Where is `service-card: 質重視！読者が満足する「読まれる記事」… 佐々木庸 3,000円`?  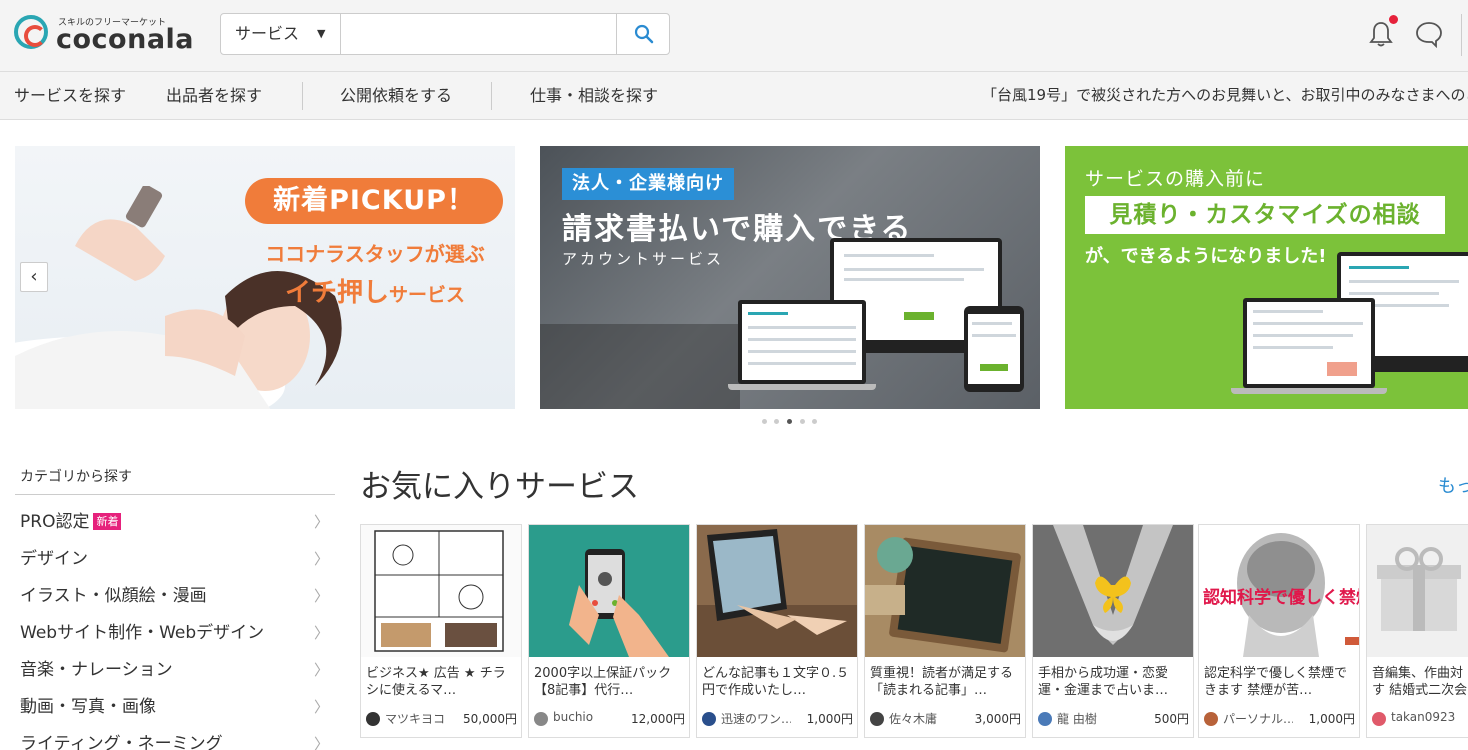
service-card: 質重視！読者が満足する「読まれる記事」… 佐々木庸 3,000円 is located at coordinates (945, 631).